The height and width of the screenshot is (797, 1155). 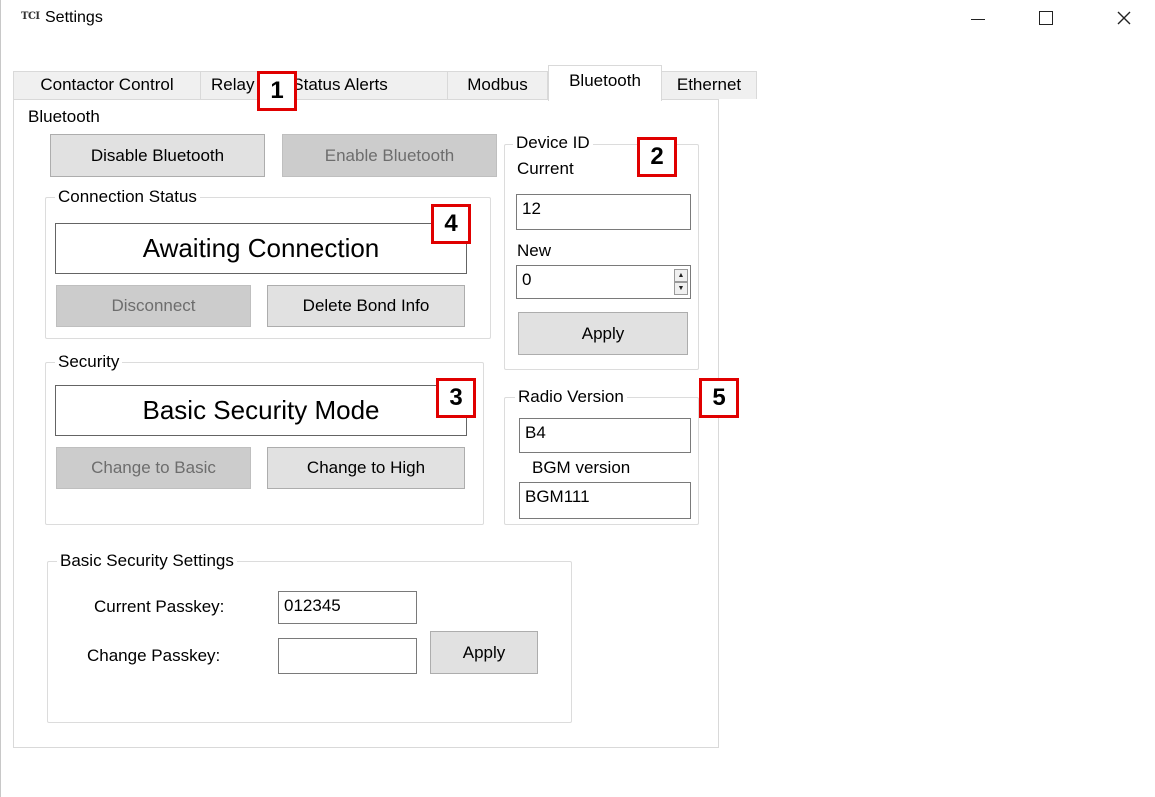 What do you see at coordinates (545, 168) in the screenshot?
I see `device-id-current-label: Current` at bounding box center [545, 168].